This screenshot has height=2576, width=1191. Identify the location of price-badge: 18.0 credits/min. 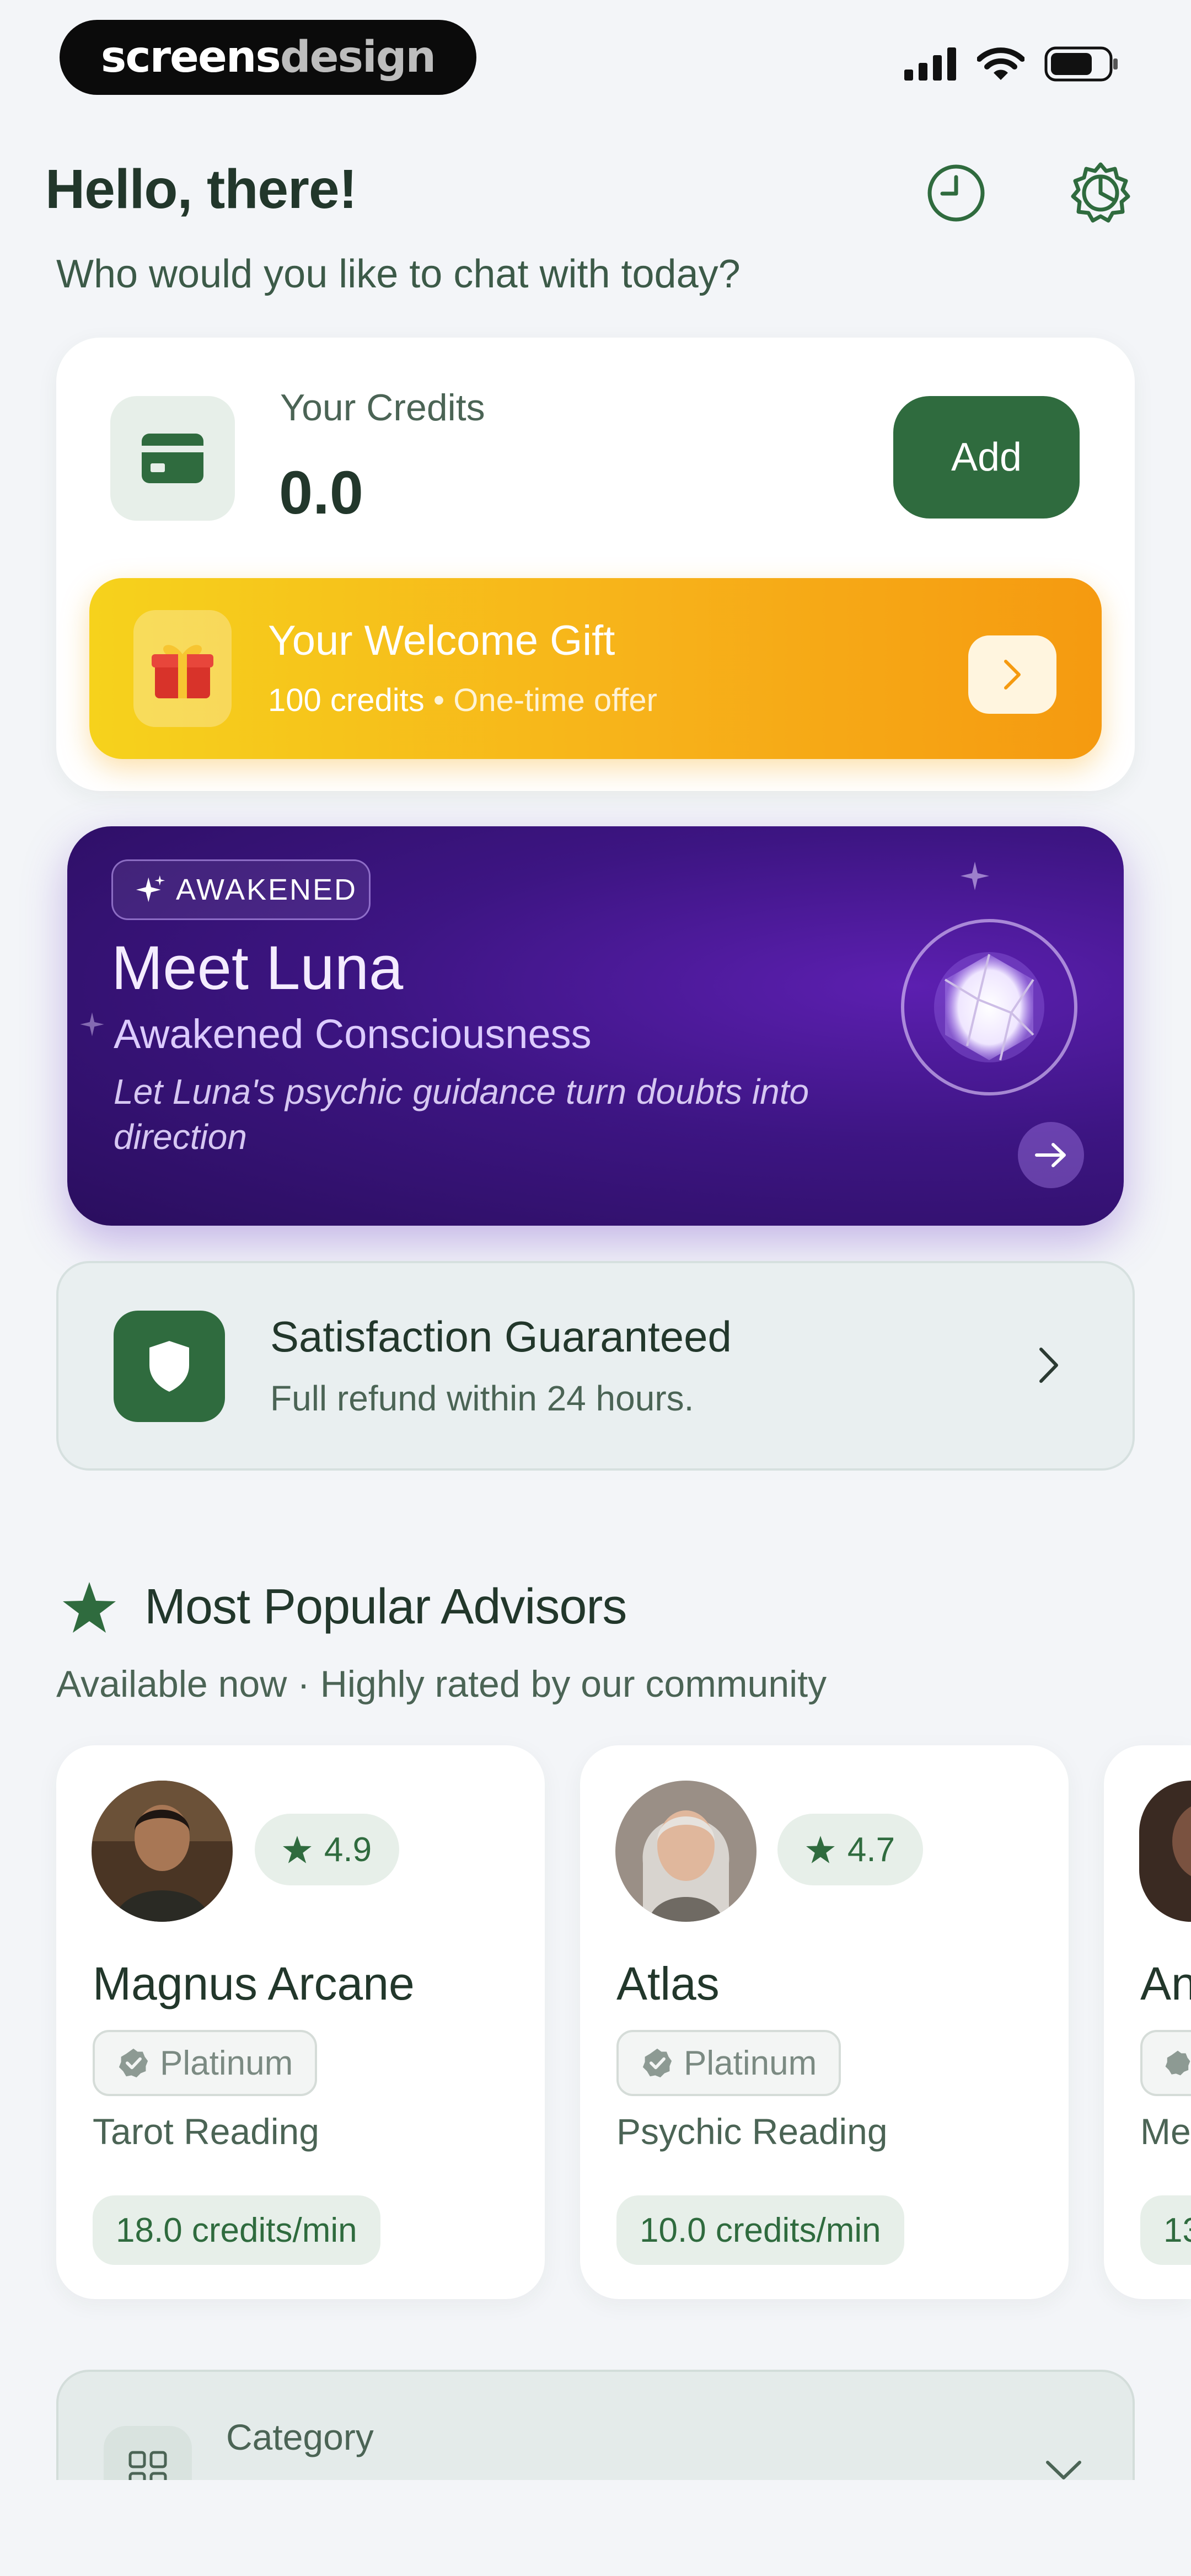
(237, 2230).